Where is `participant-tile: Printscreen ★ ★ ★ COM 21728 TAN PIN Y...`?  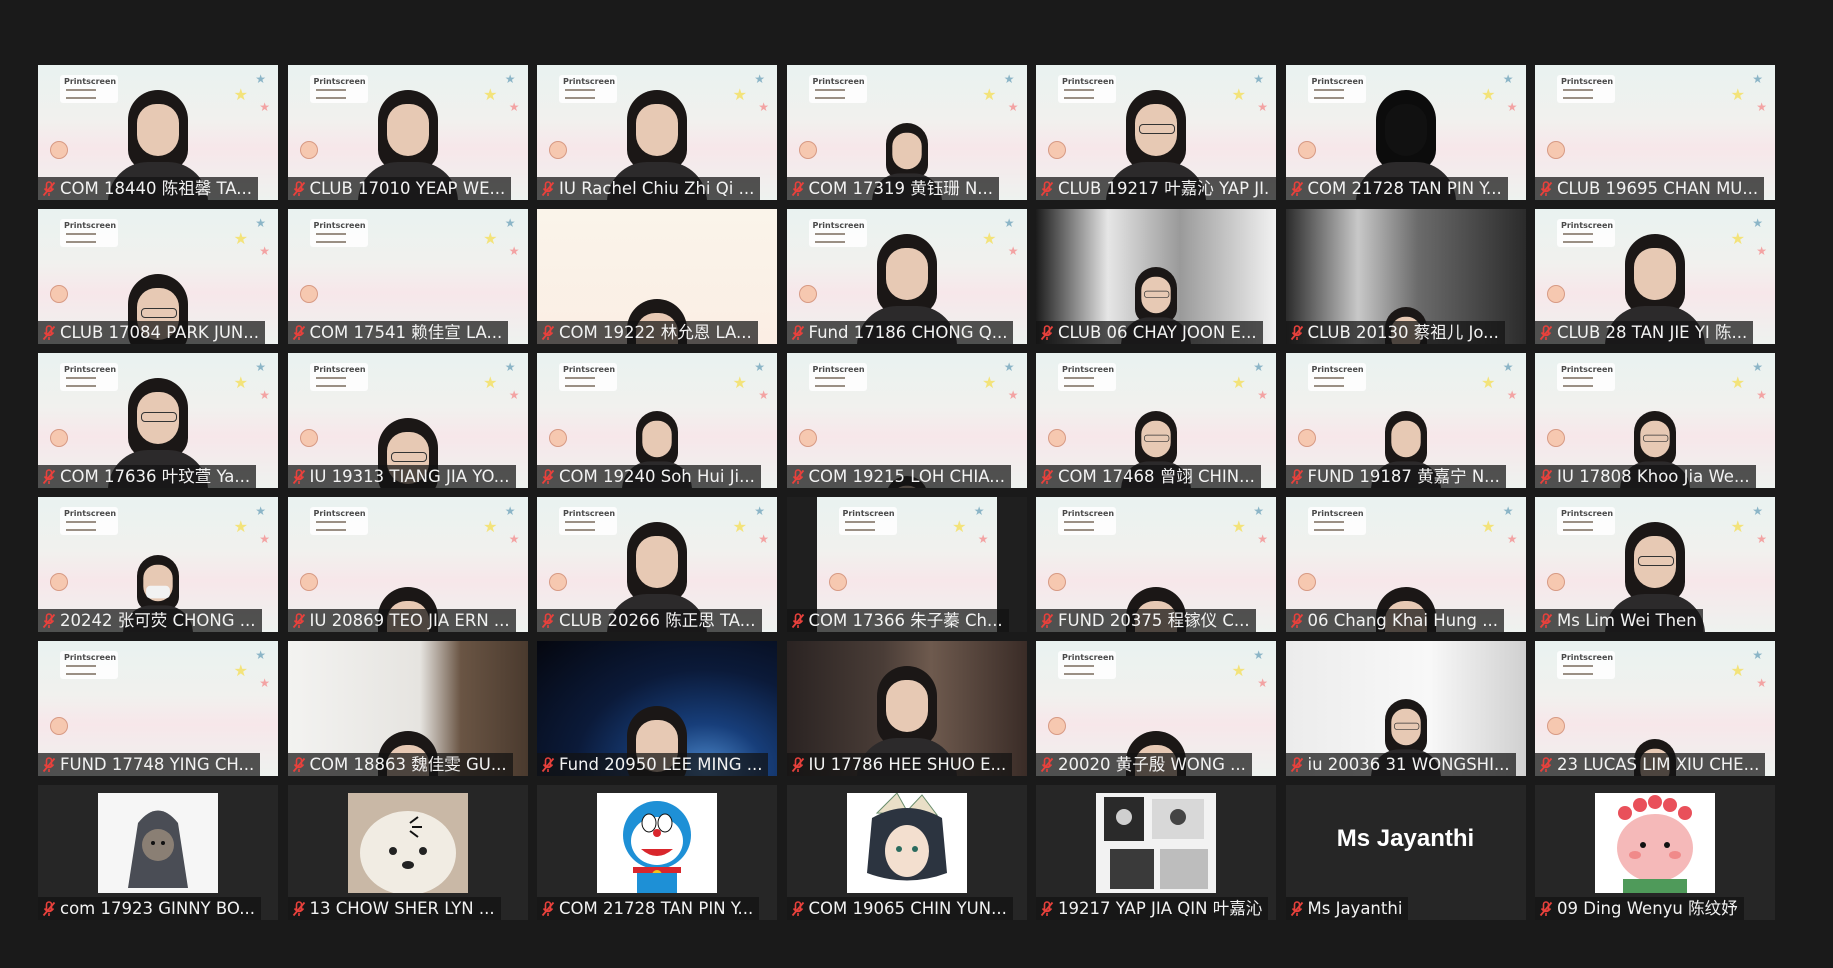 participant-tile: Printscreen ★ ★ ★ COM 21728 TAN PIN Y... is located at coordinates (1405, 132).